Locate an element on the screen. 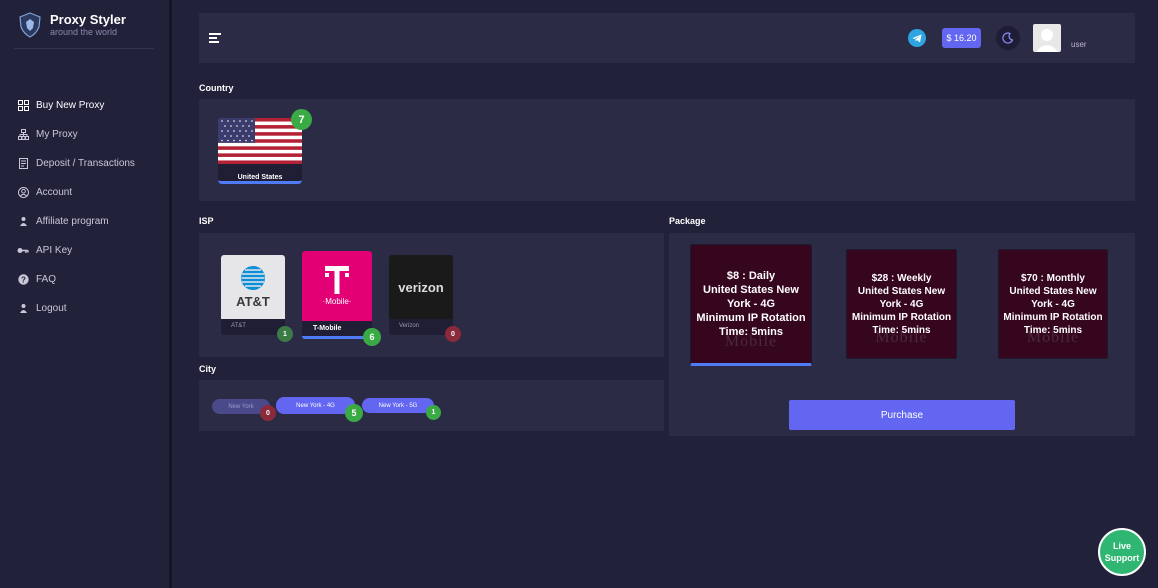  grid-icon is located at coordinates (23, 106).